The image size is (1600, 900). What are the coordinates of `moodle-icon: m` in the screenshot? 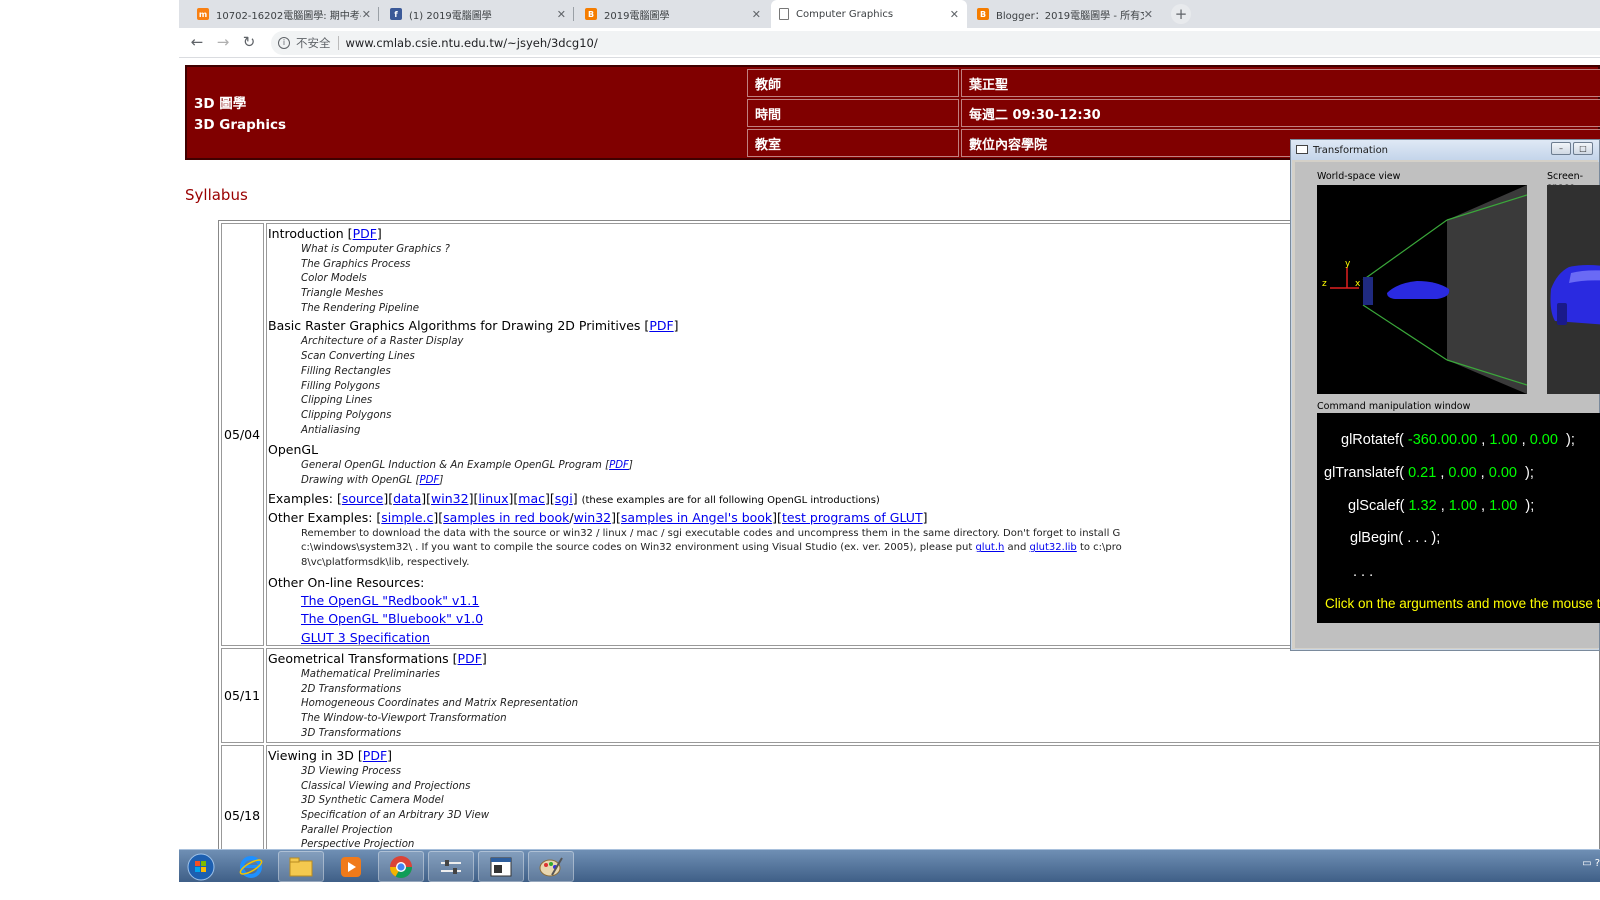 It's located at (203, 14).